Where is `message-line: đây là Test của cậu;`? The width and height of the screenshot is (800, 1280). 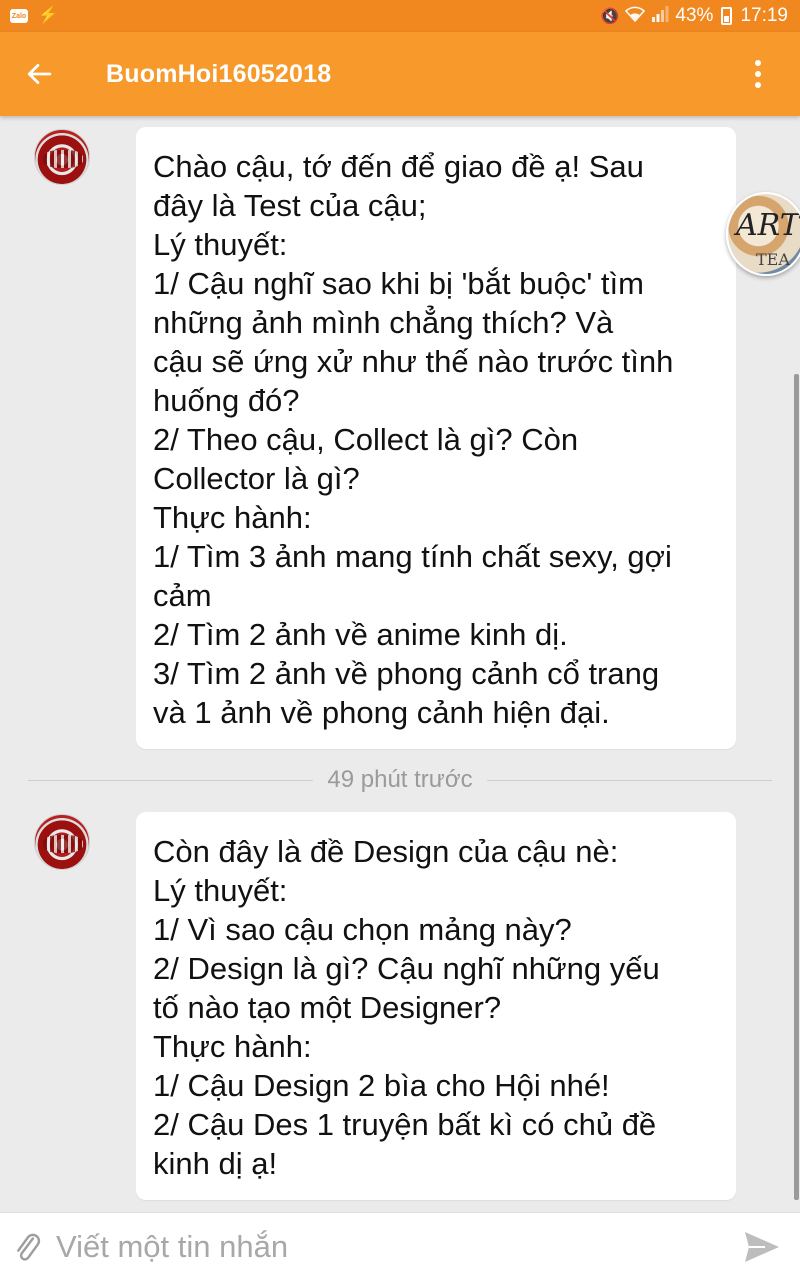
message-line: đây là Test của cậu; is located at coordinates (290, 205).